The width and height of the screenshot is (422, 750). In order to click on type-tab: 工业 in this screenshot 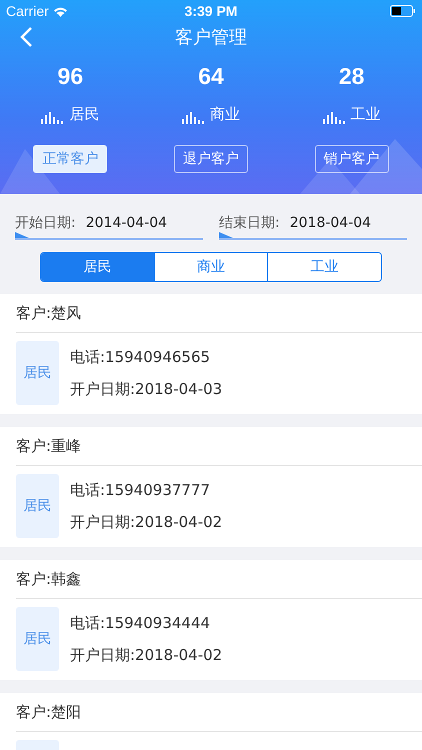, I will do `click(324, 267)`.